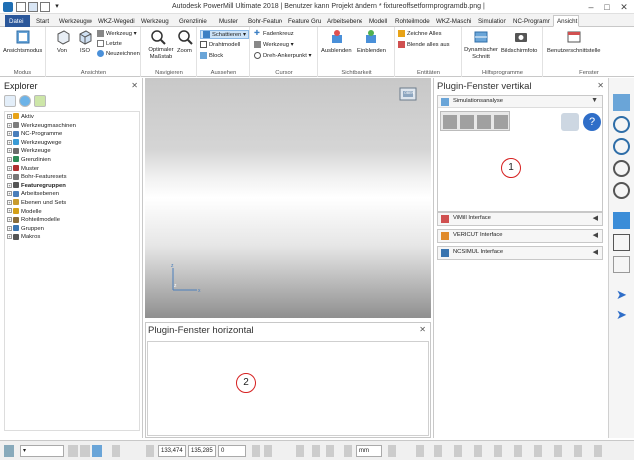  I want to click on vericut-panel: VERICUT Interface ◀, so click(520, 236).